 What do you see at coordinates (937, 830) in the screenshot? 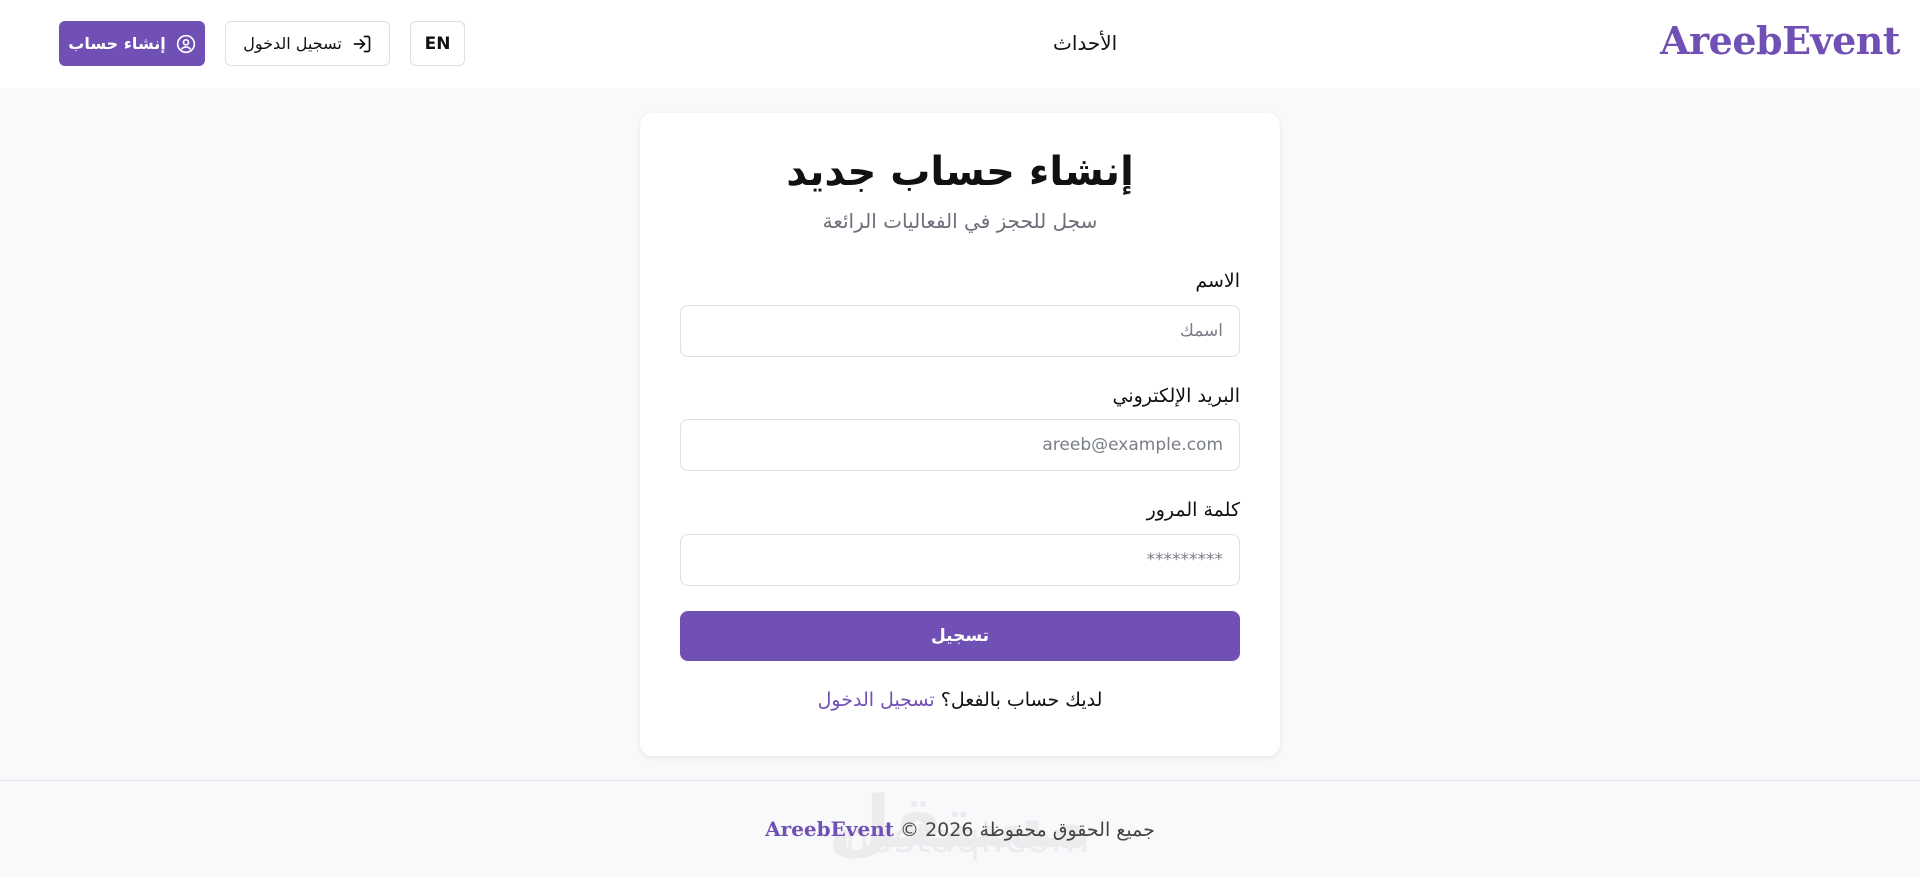
I see `footer-copyright-year: © 2026` at bounding box center [937, 830].